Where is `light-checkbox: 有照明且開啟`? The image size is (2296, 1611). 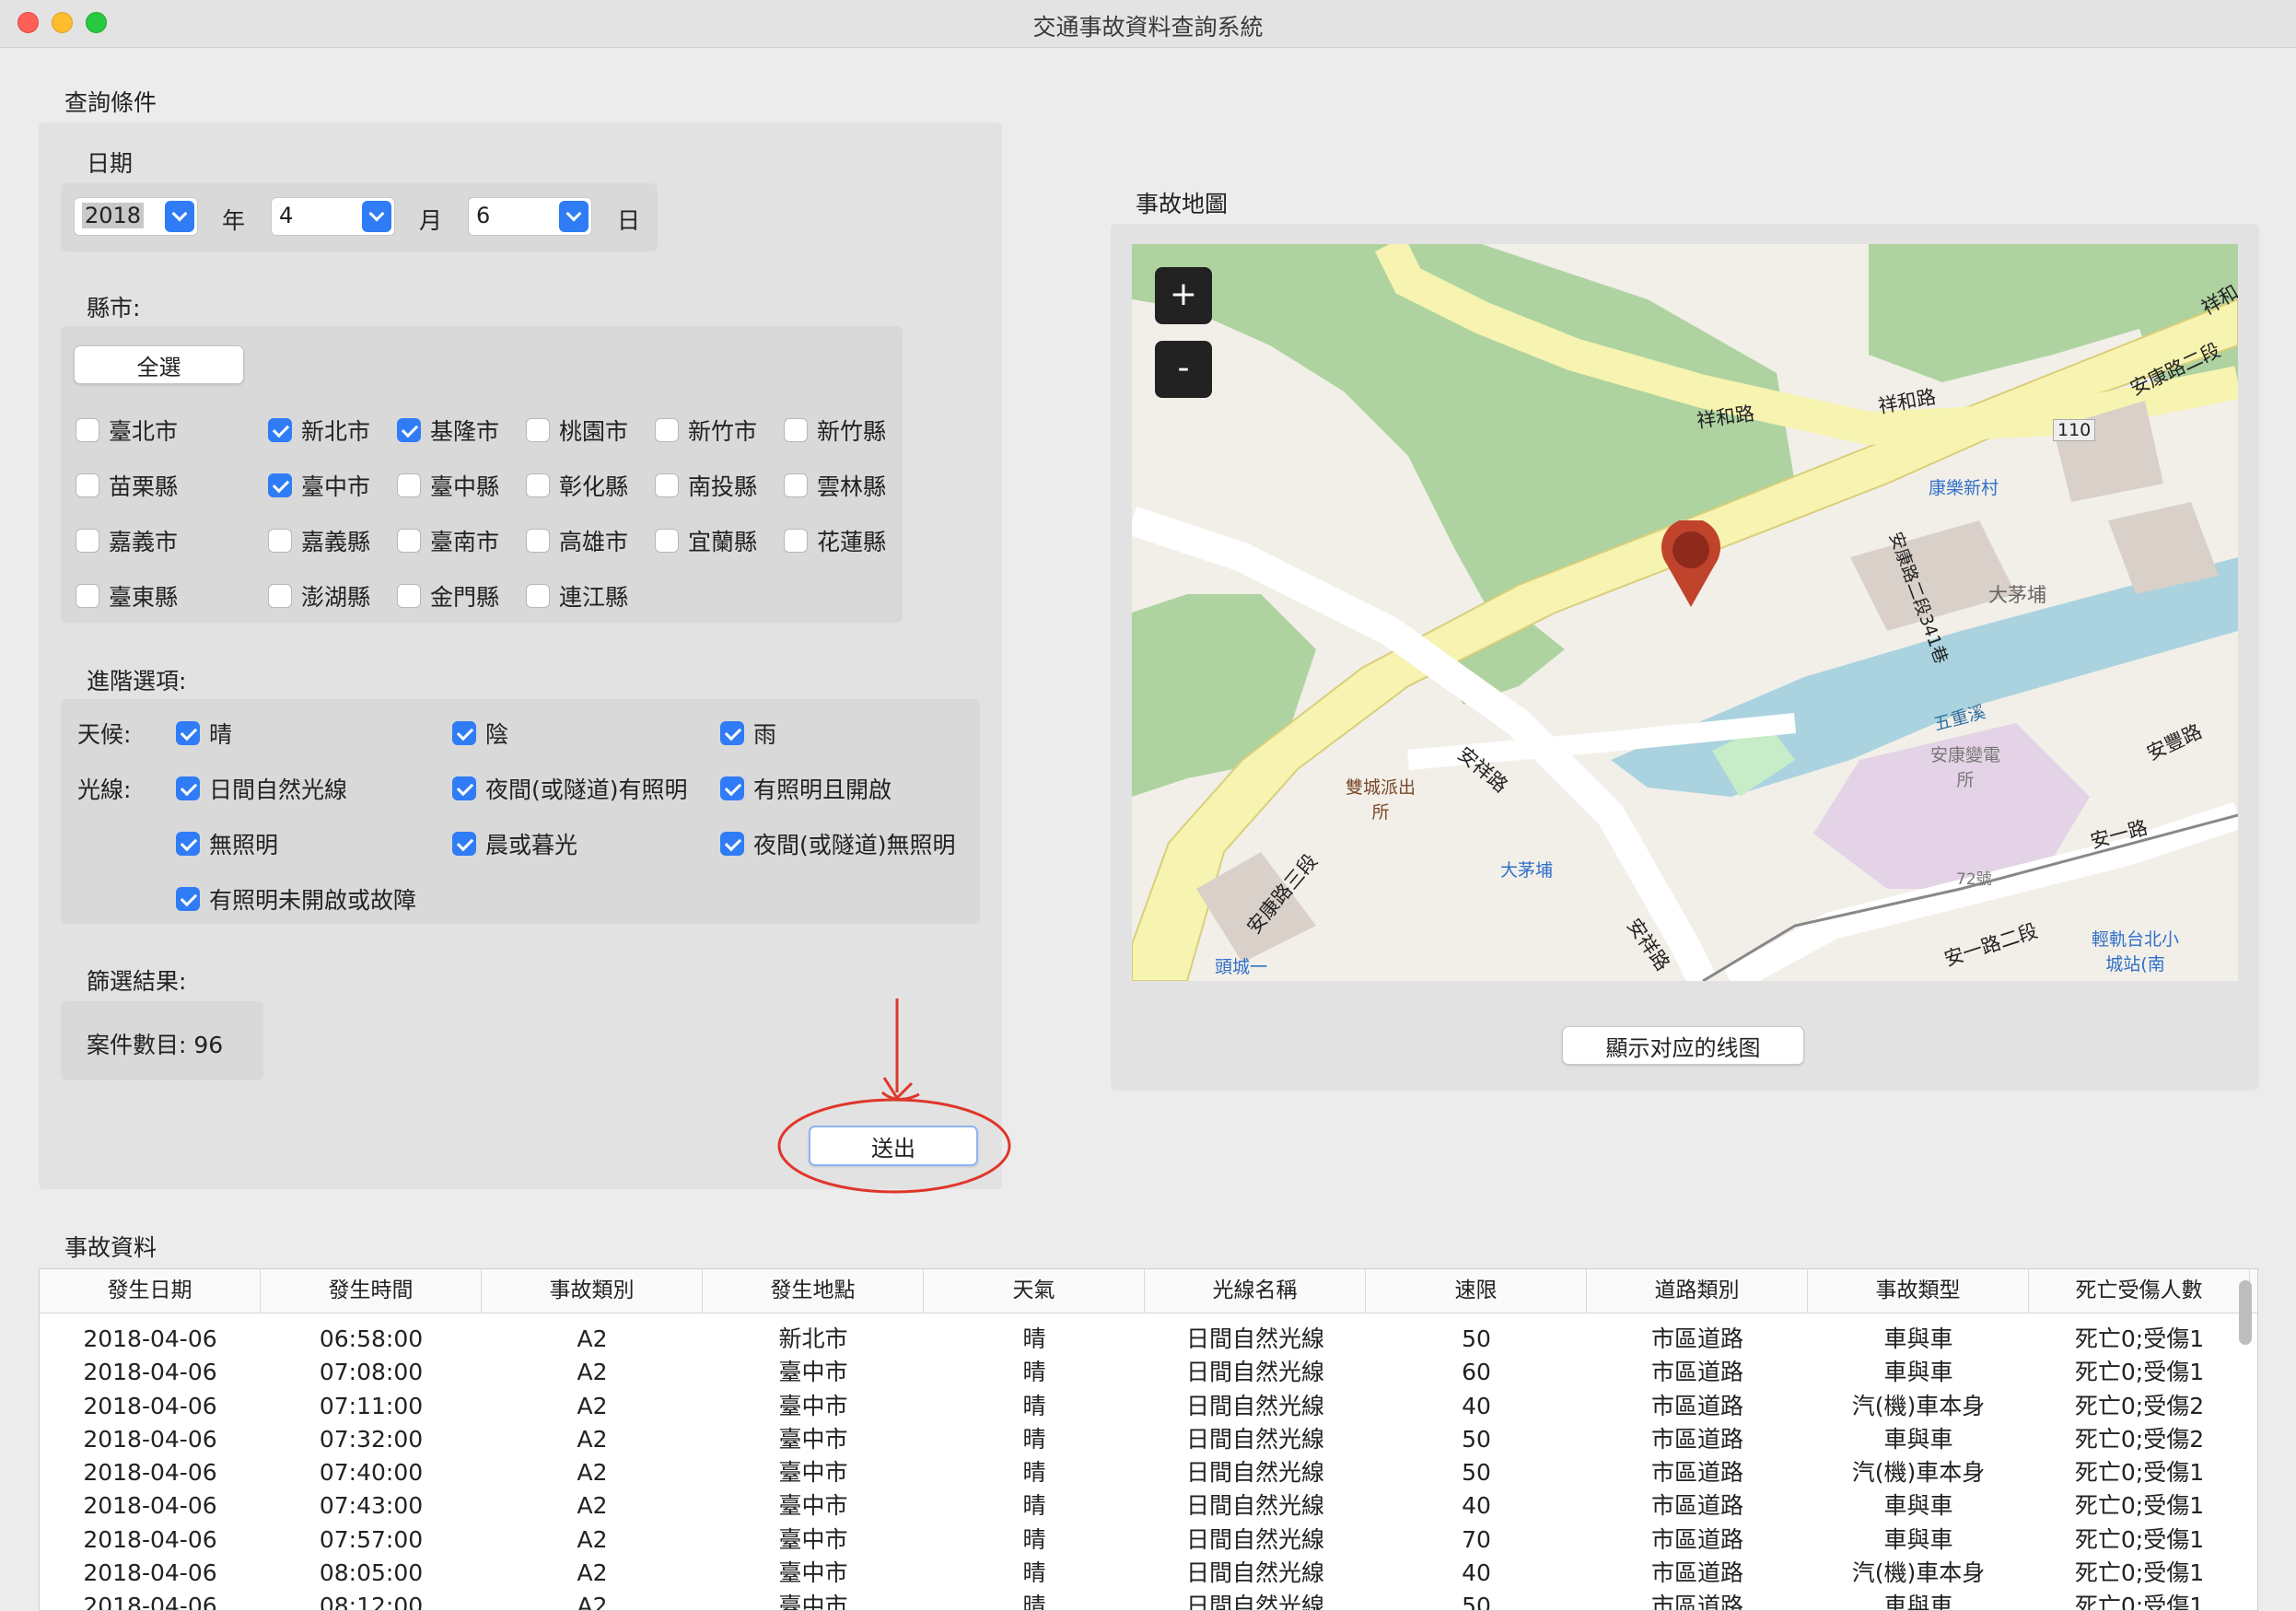
light-checkbox: 有照明且開啟 is located at coordinates (806, 788).